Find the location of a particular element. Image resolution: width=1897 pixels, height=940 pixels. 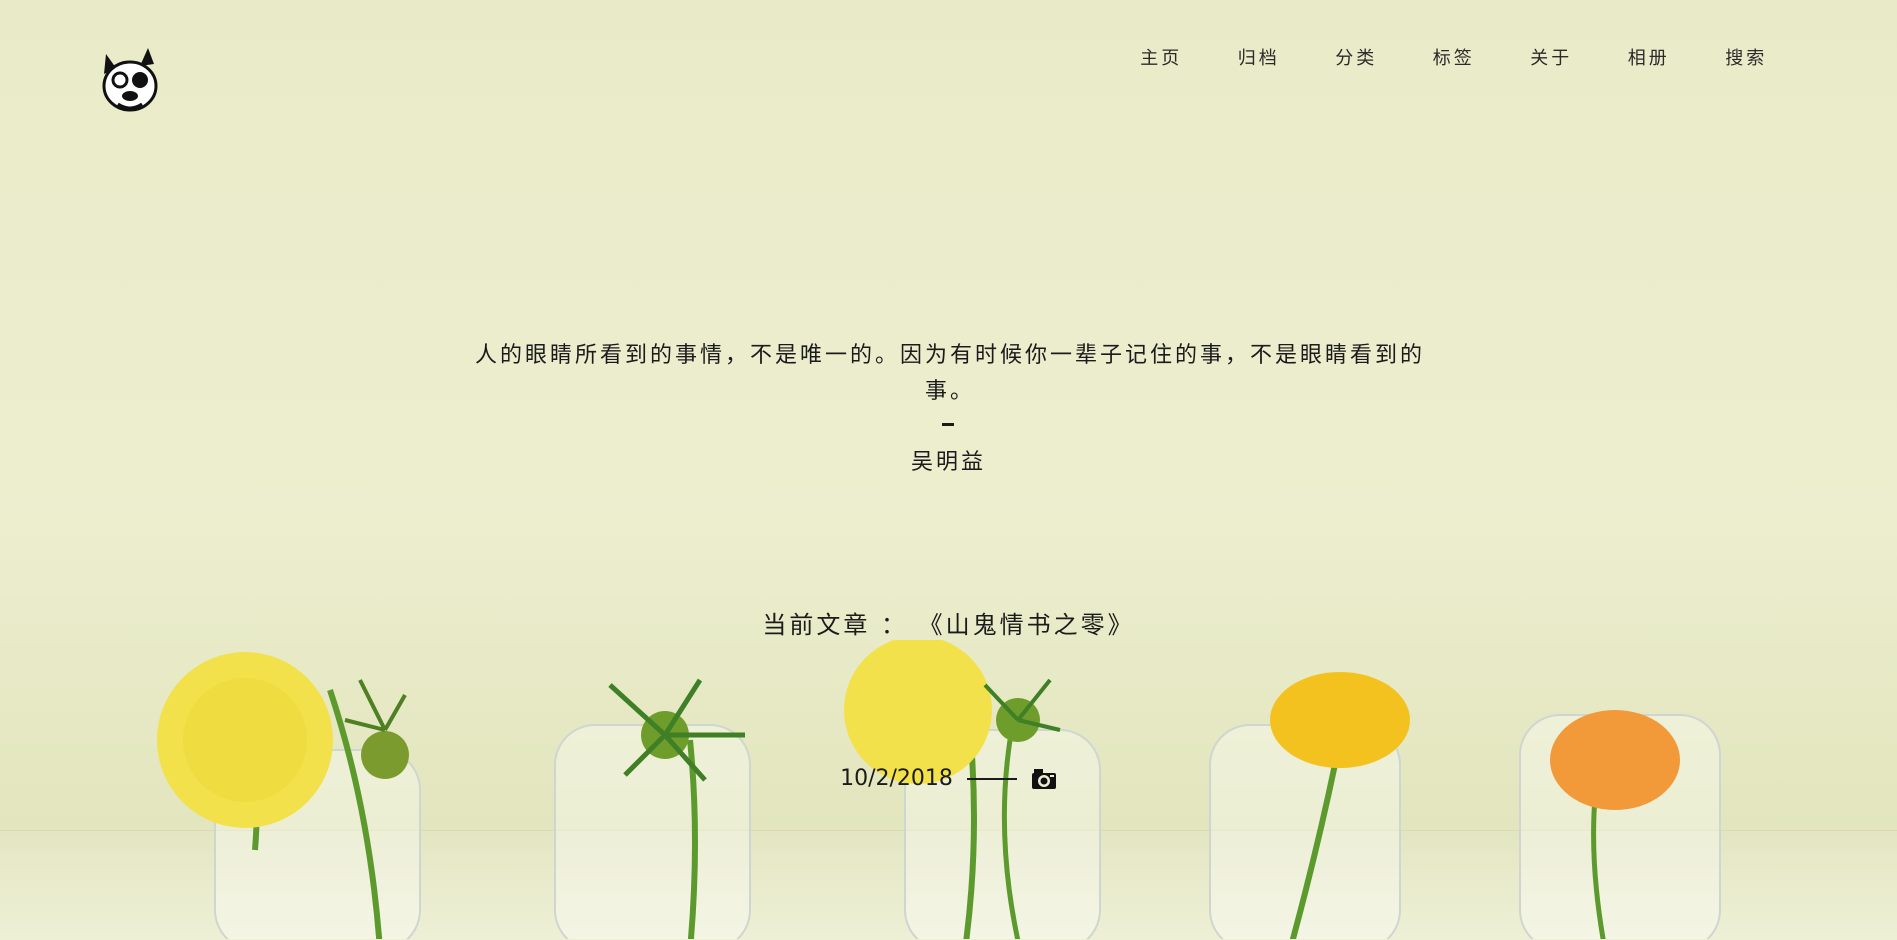

nav-item-home: 主页 is located at coordinates (1162, 57).